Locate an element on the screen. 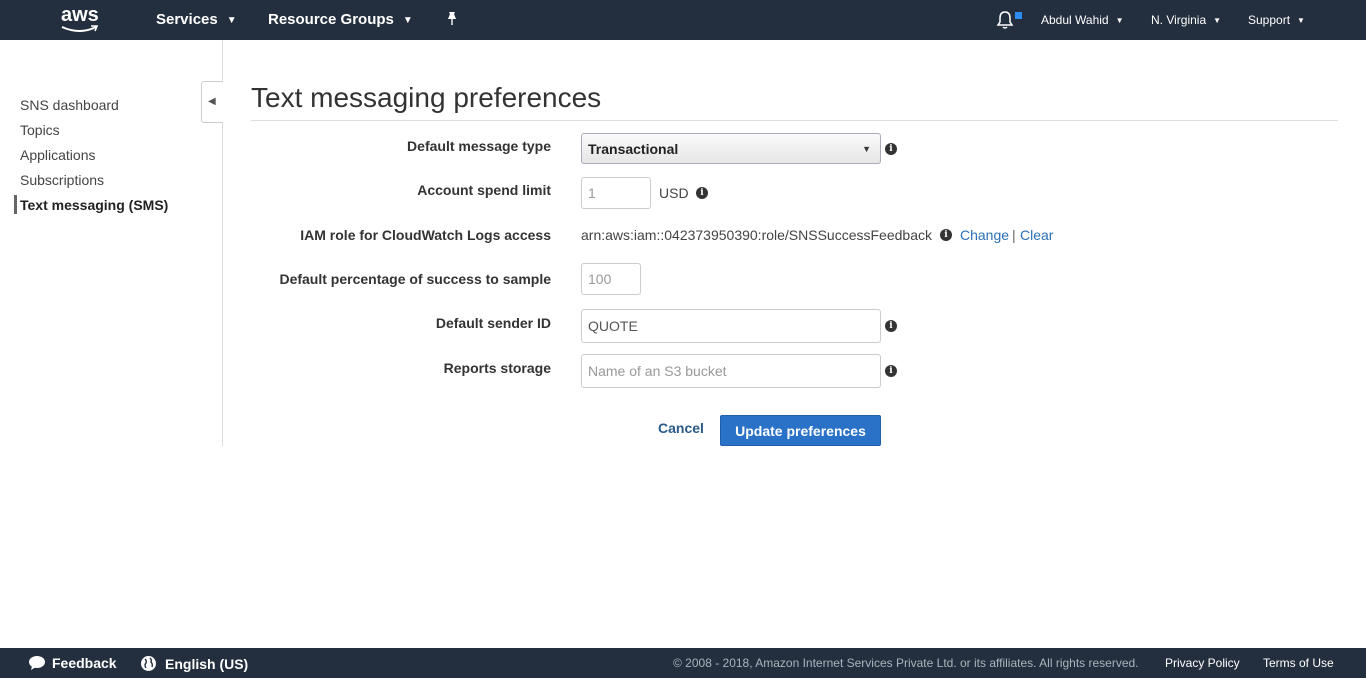 The width and height of the screenshot is (1366, 678). success-sample-input is located at coordinates (611, 279).